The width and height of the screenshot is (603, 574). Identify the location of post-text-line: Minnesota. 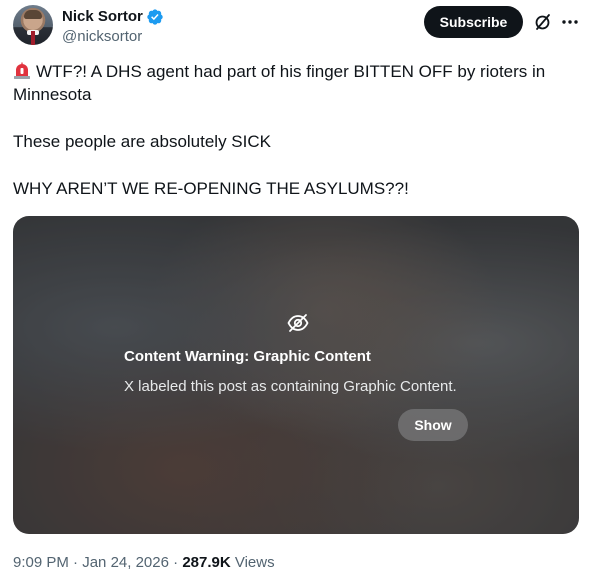
(52, 94).